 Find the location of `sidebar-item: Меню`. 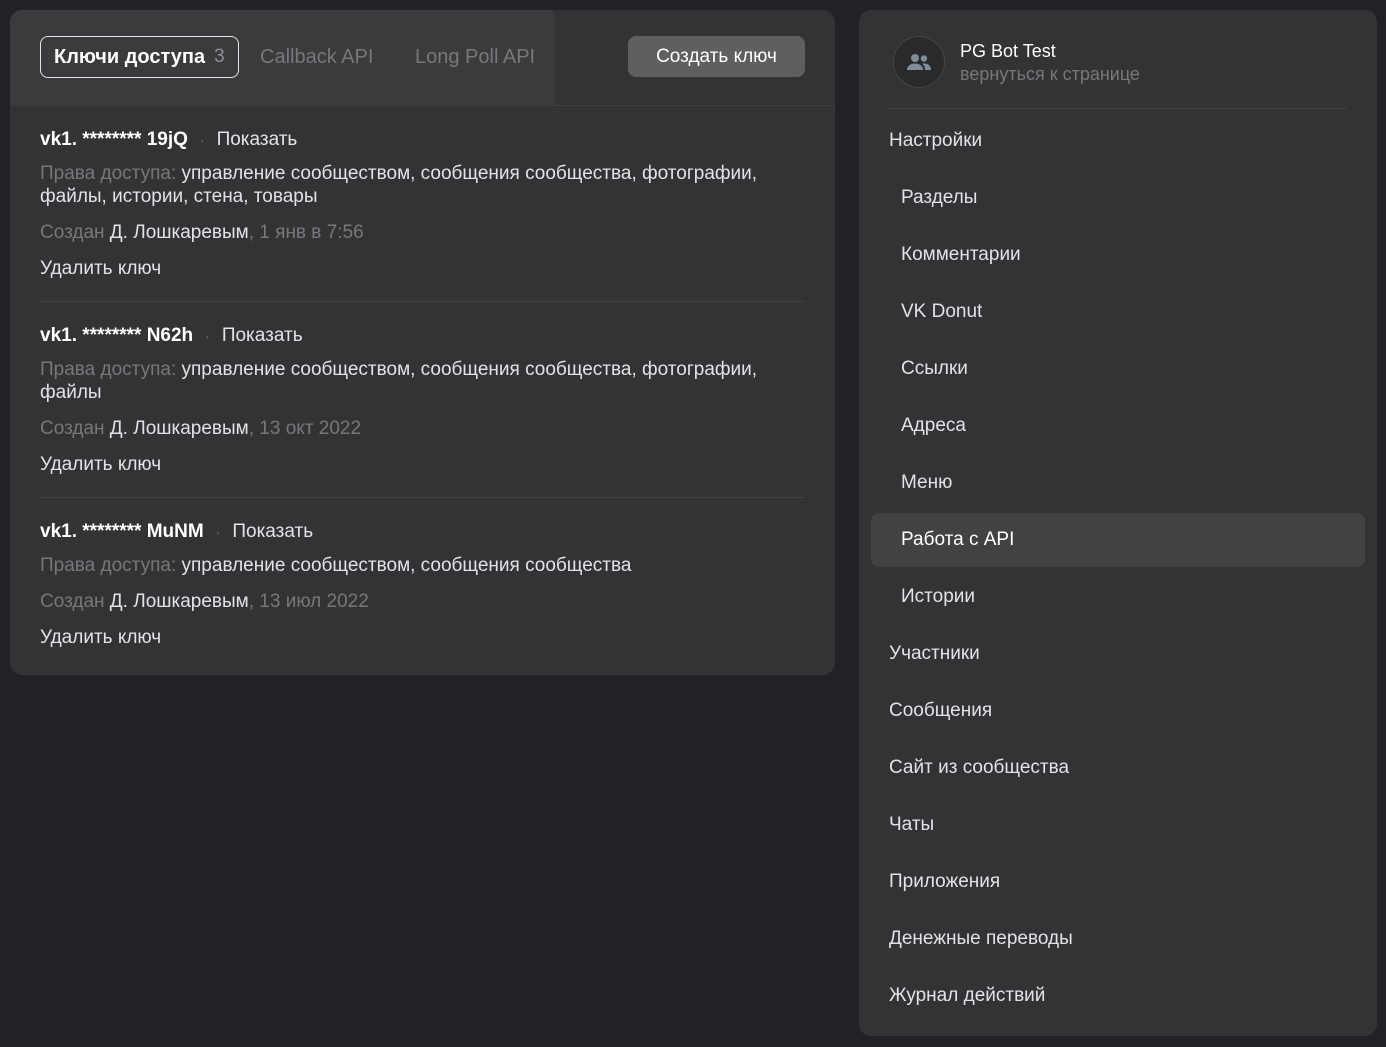

sidebar-item: Меню is located at coordinates (1118, 483).